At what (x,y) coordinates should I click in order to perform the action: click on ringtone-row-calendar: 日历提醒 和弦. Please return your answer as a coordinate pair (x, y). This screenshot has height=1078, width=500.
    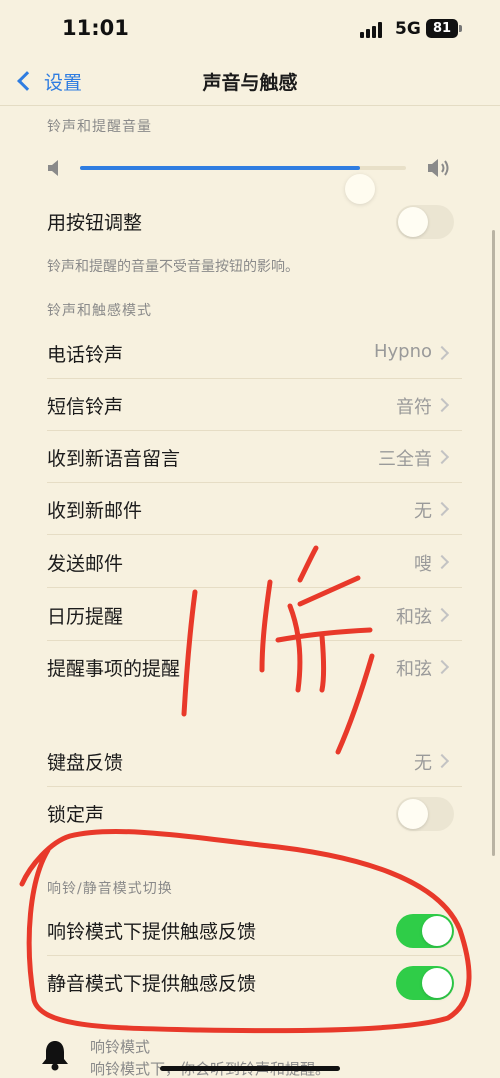
    Looking at the image, I should click on (250, 615).